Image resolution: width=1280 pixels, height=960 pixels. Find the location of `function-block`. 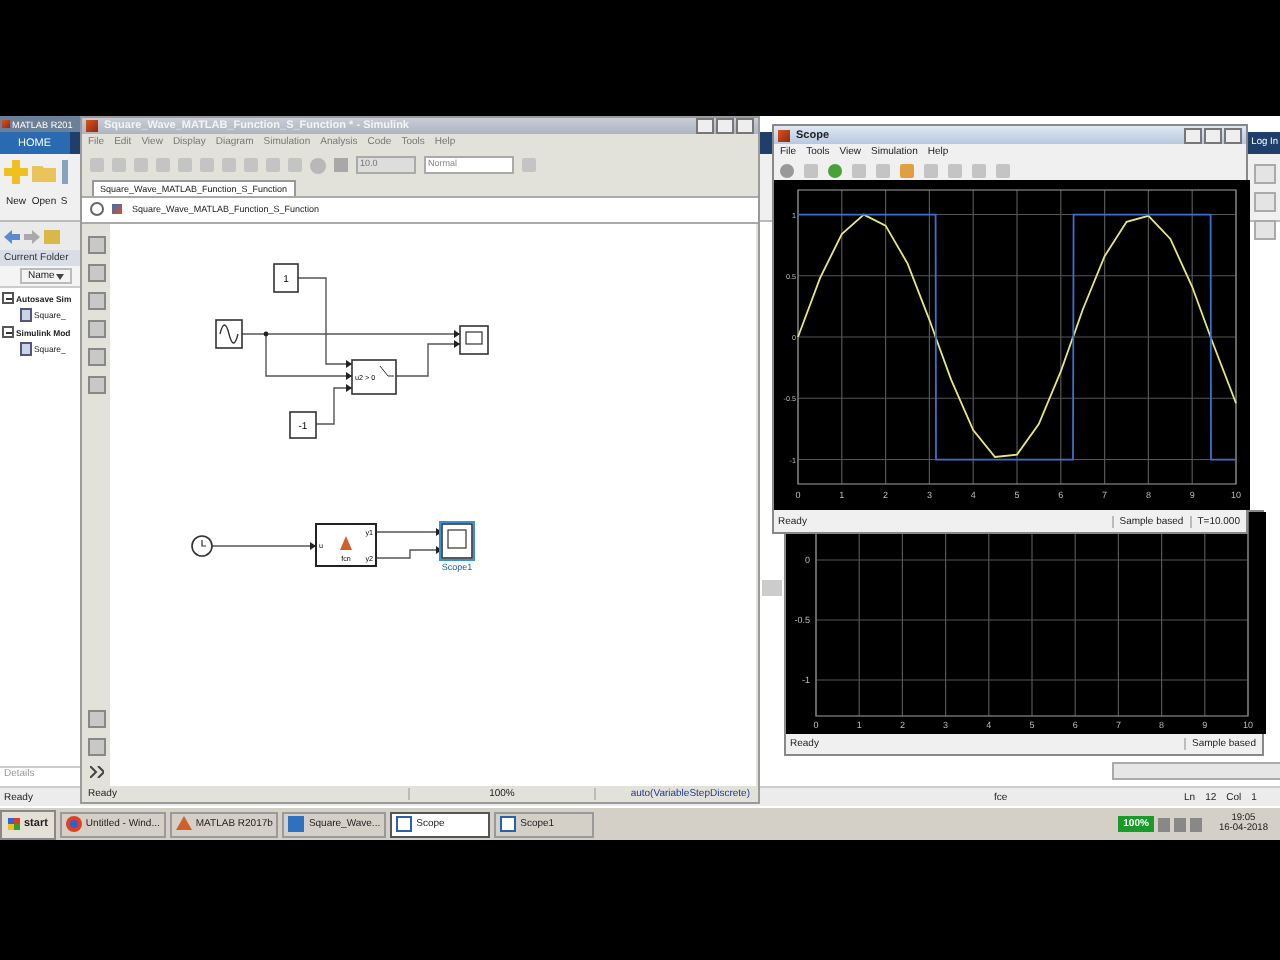

function-block is located at coordinates (346, 544).